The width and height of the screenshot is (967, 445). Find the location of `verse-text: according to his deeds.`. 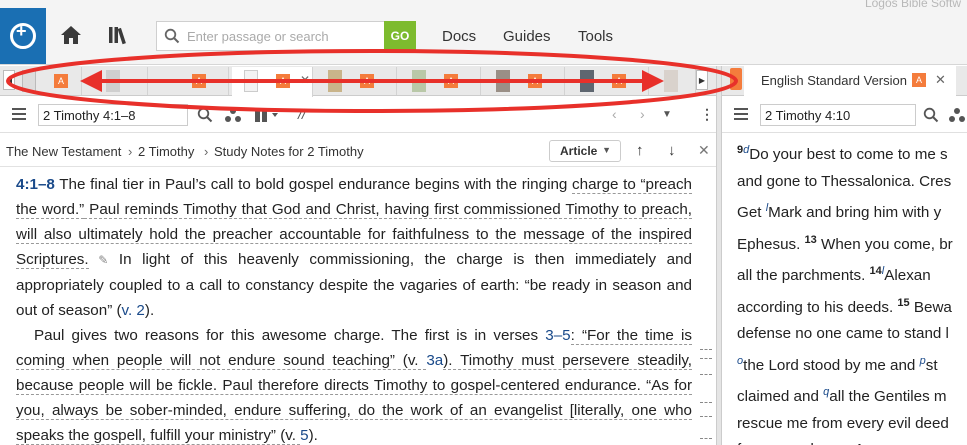

verse-text: according to his deeds. is located at coordinates (817, 307).